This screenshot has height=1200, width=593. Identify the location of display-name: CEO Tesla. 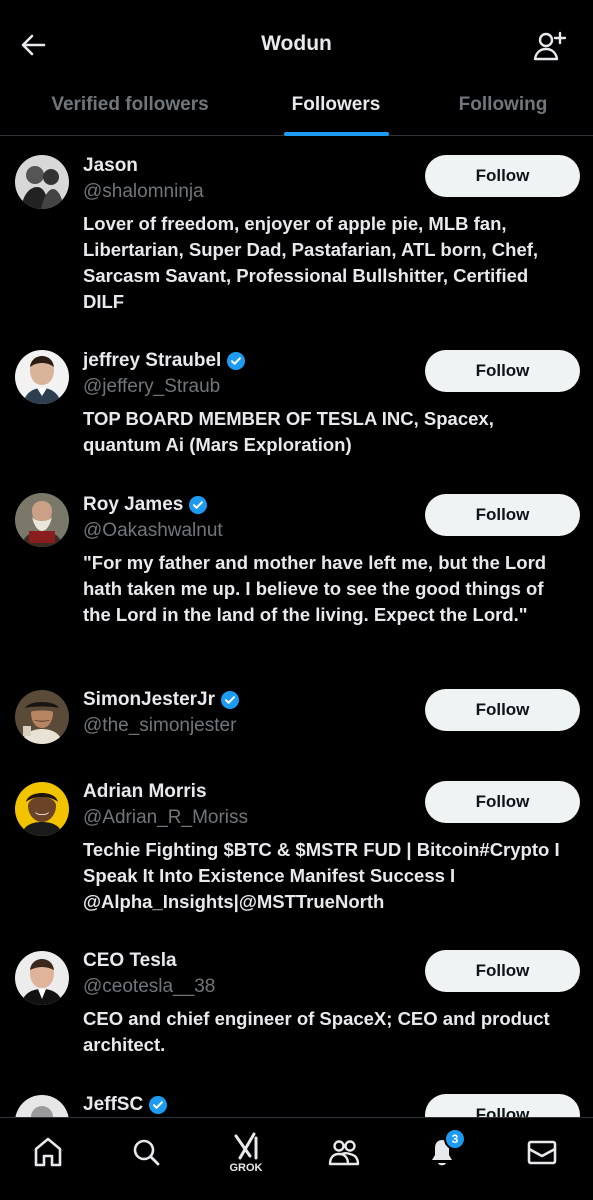
(130, 961).